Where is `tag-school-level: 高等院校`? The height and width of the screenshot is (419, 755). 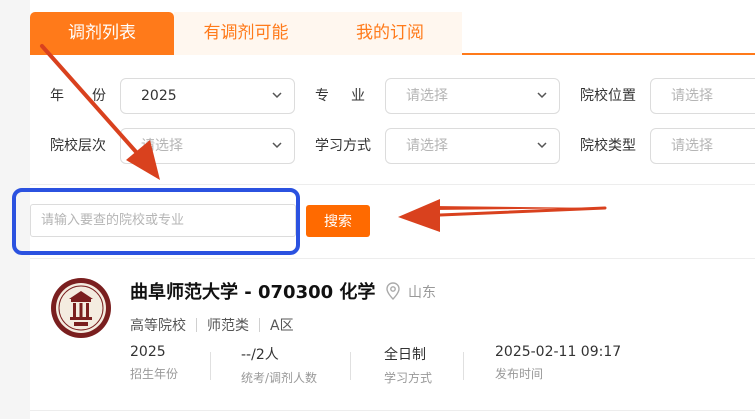 tag-school-level: 高等院校 is located at coordinates (158, 326).